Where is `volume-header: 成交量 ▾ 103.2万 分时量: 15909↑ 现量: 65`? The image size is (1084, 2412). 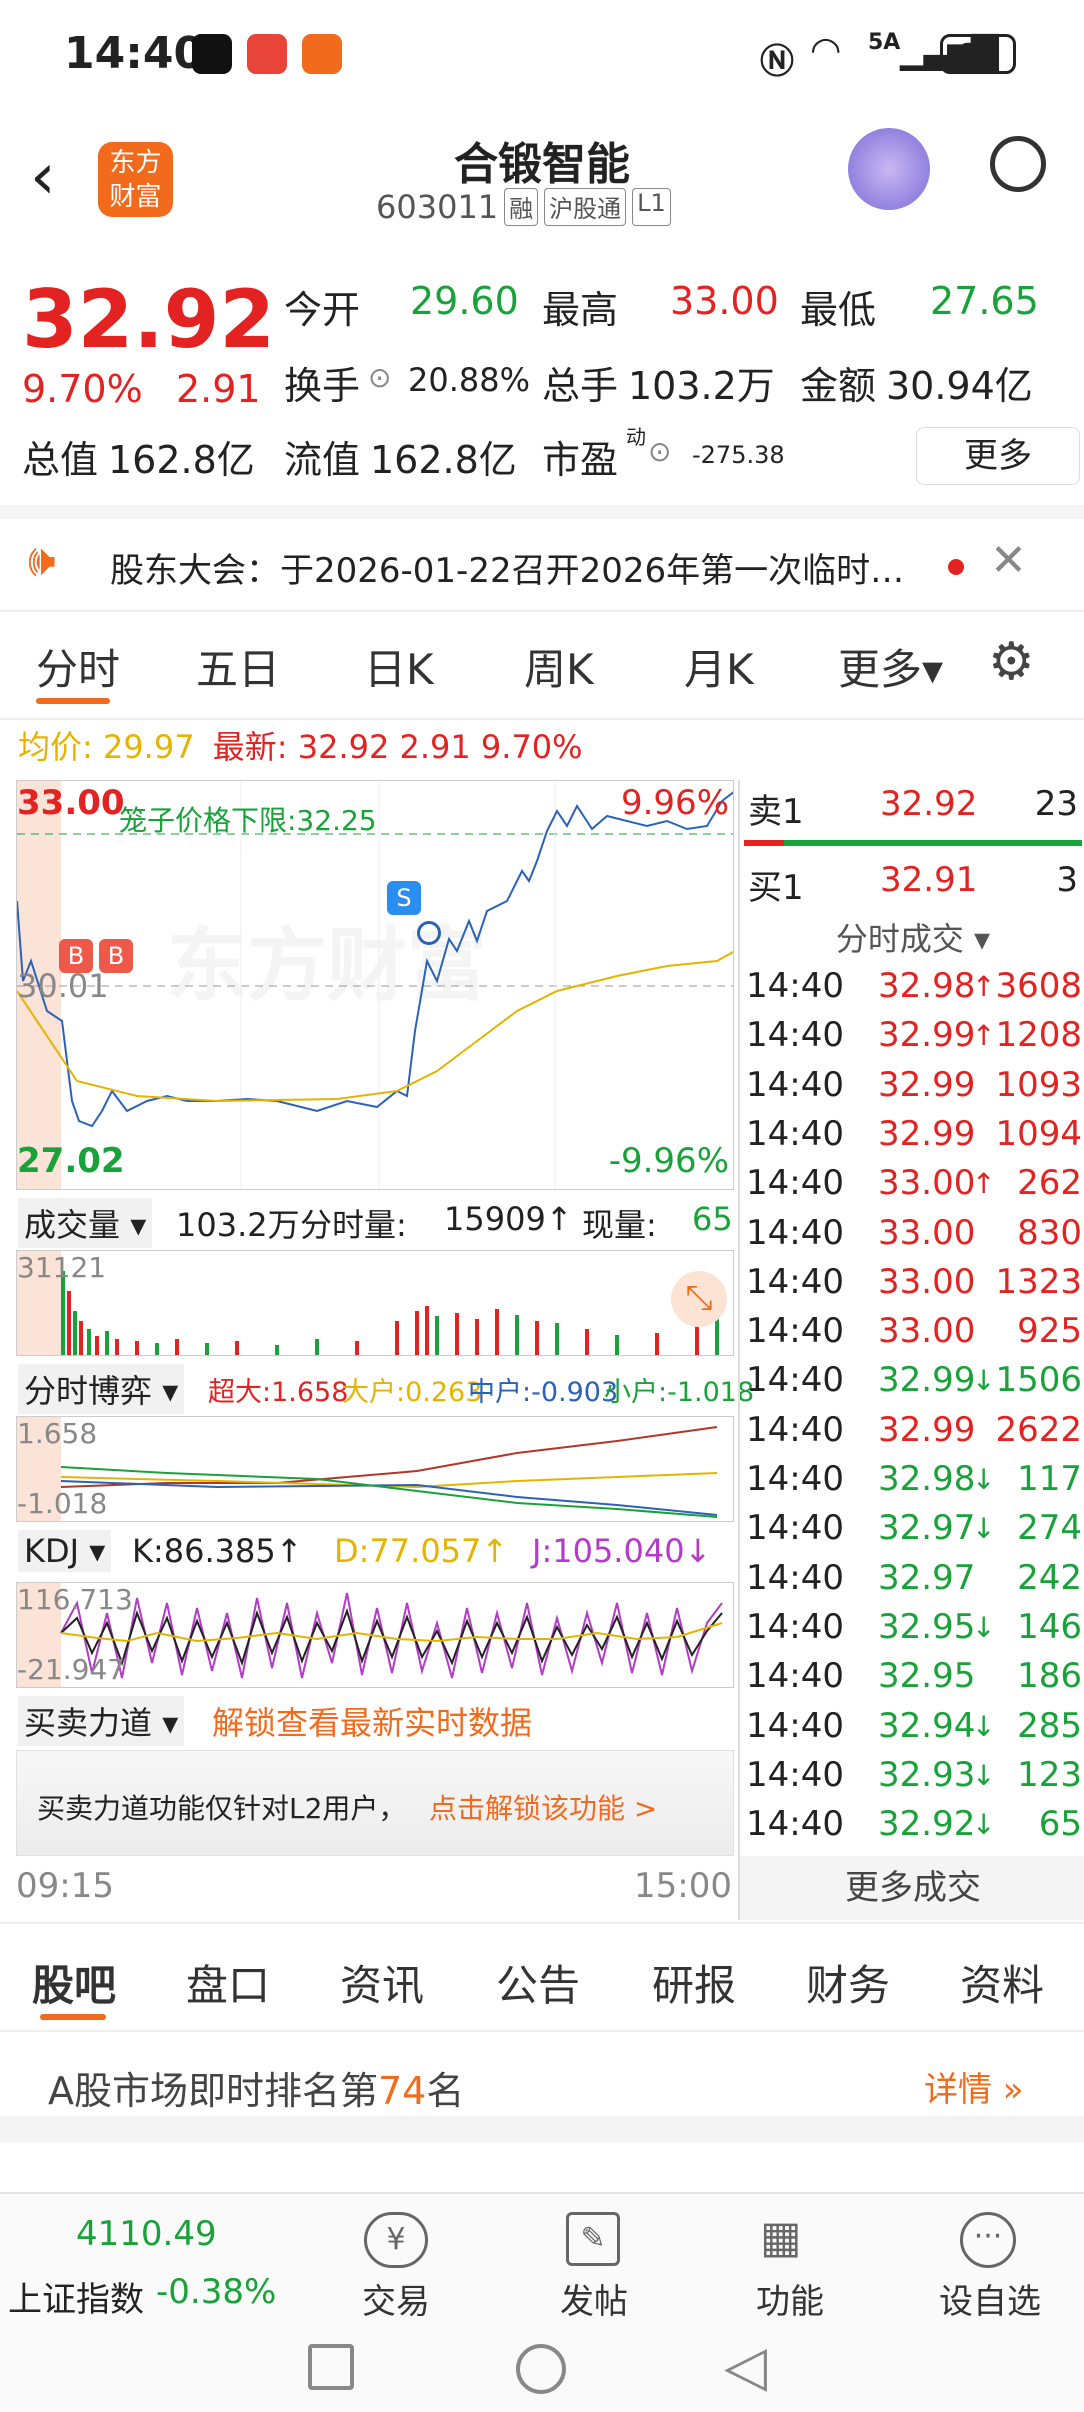 volume-header: 成交量 ▾ 103.2万 分时量: 15909↑ 现量: 65 is located at coordinates (375, 1220).